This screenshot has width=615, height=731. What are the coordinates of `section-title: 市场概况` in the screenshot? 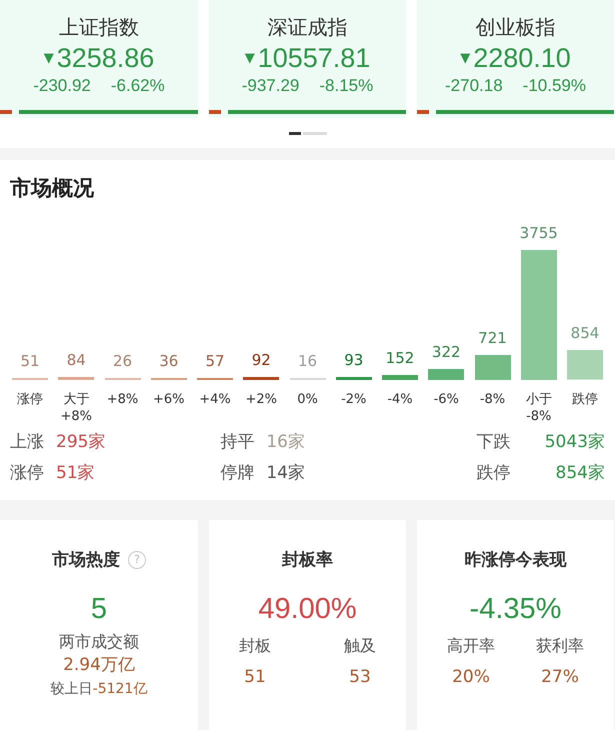 It's located at (52, 188).